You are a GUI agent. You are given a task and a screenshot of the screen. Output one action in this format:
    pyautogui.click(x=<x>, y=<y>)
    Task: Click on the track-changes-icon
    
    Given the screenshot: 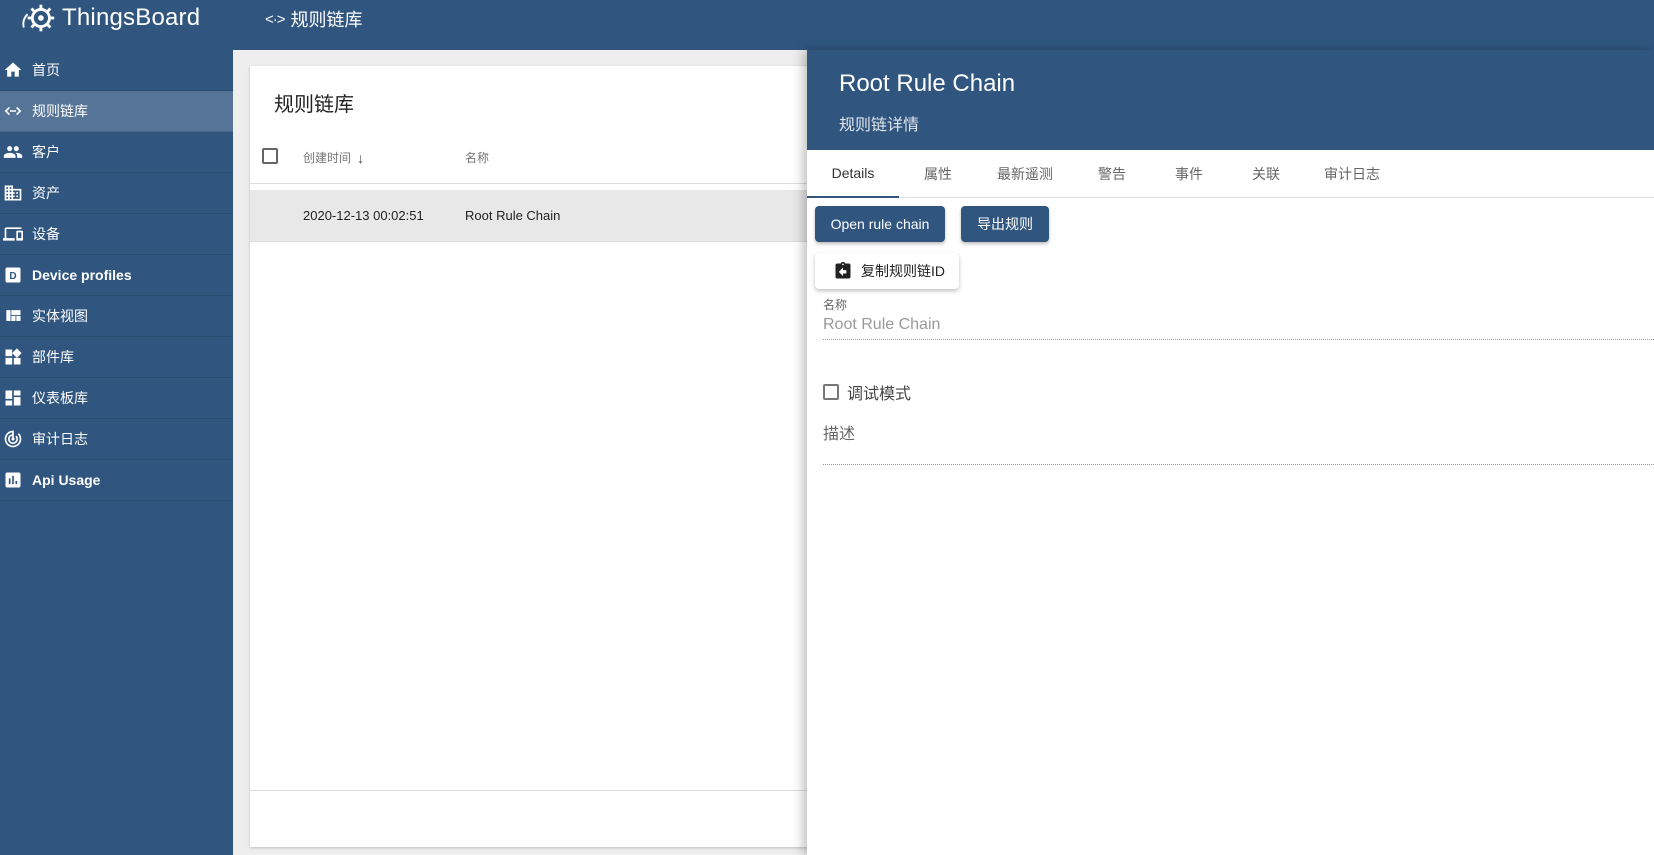 What is the action you would take?
    pyautogui.click(x=13, y=439)
    